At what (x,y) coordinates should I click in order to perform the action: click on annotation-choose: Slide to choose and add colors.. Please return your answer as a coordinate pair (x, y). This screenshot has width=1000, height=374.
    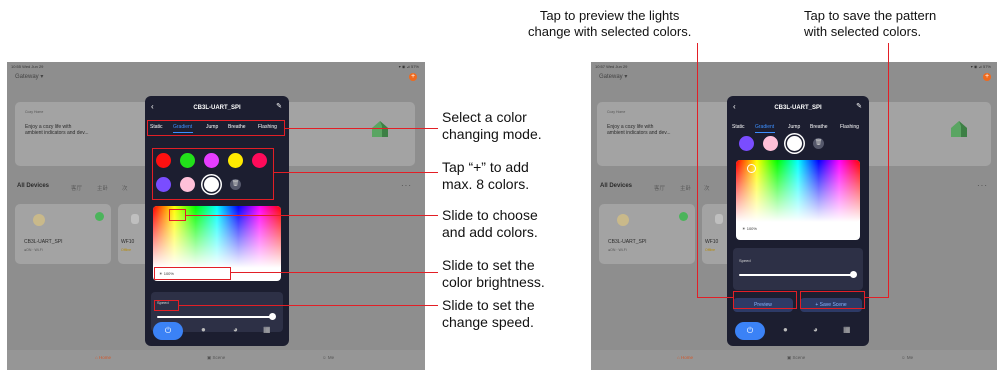
    Looking at the image, I should click on (490, 223).